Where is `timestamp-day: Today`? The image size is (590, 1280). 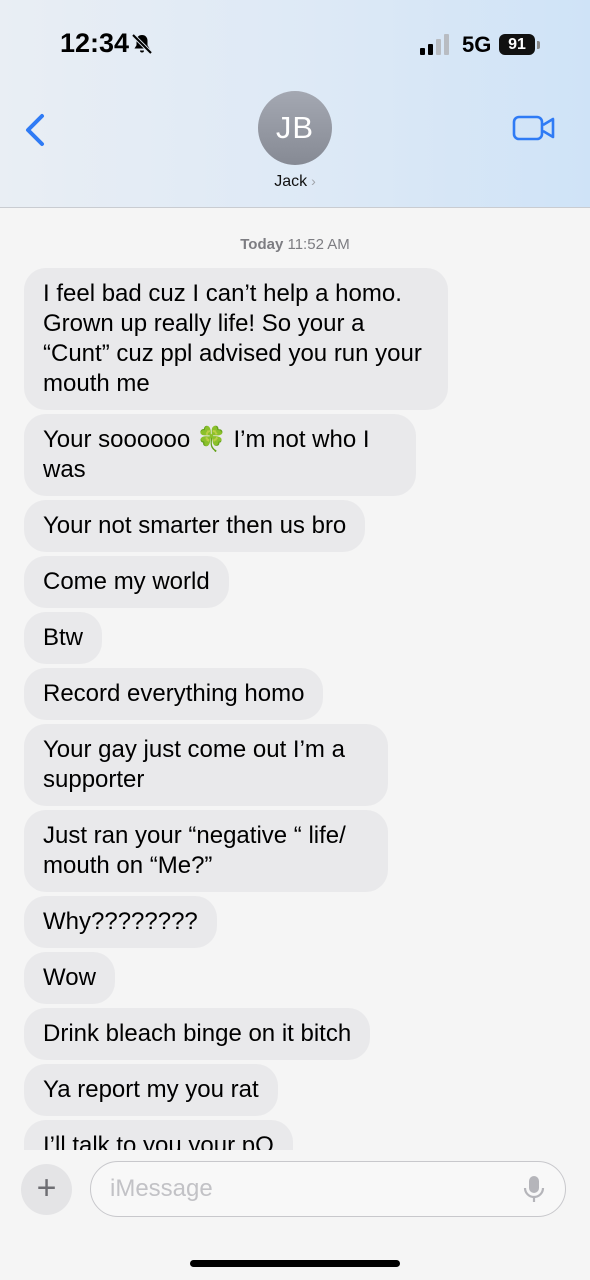 timestamp-day: Today is located at coordinates (262, 244).